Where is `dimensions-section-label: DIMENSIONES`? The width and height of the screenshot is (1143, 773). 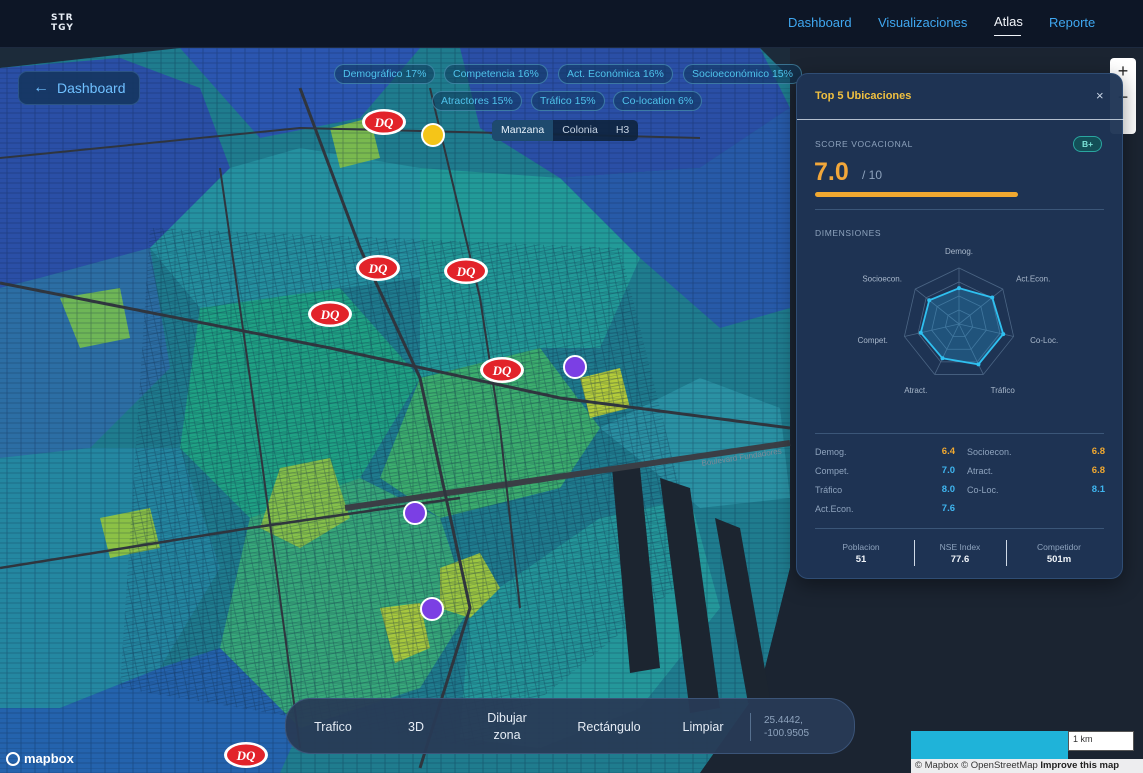 dimensions-section-label: DIMENSIONES is located at coordinates (848, 233).